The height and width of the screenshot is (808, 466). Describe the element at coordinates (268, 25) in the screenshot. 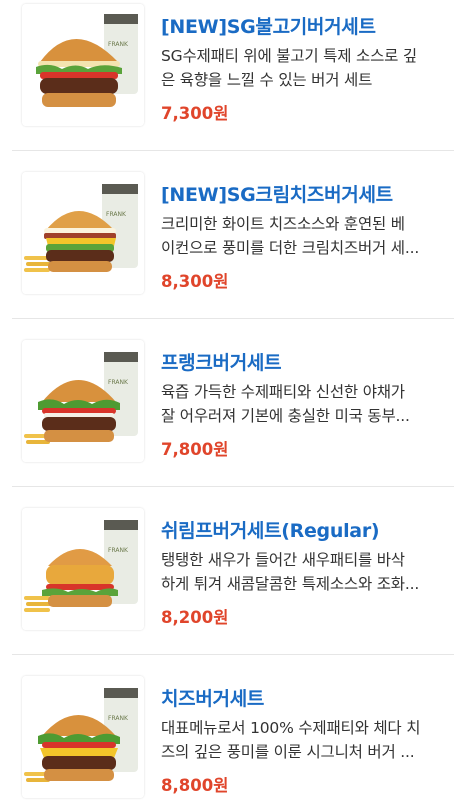

I see `menu-item-title: [NEW]SG불고기버거세트` at that location.